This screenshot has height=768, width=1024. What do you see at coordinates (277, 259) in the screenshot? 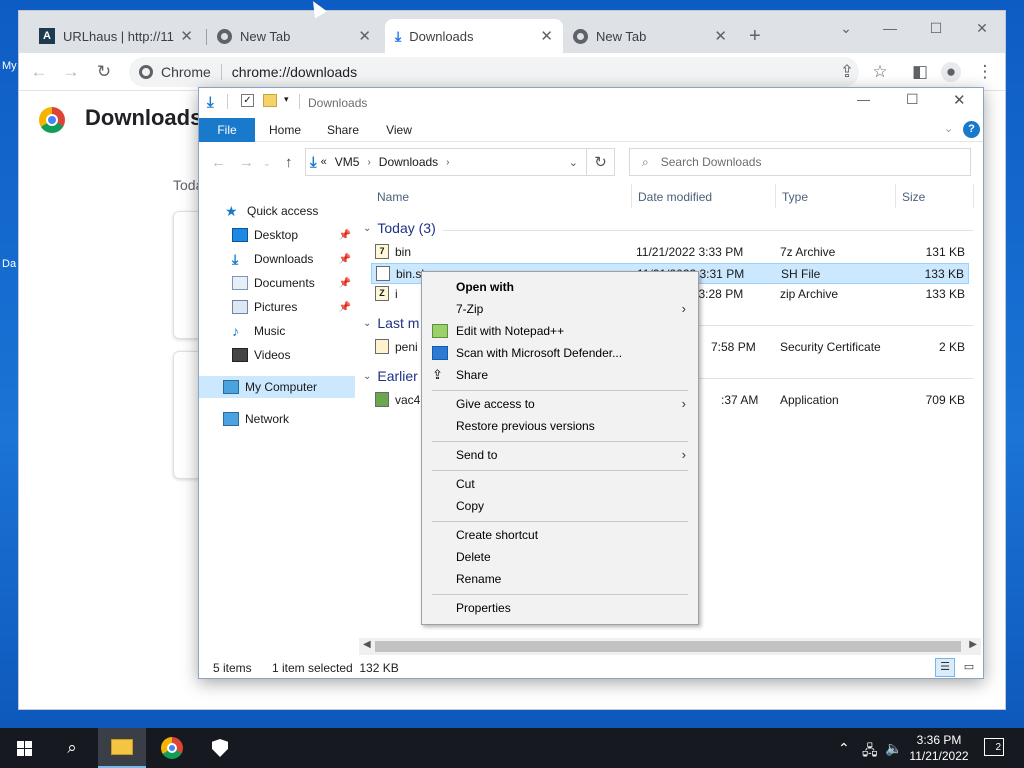
I see `nav-item-downloads: ⤓ Downloads 📌` at bounding box center [277, 259].